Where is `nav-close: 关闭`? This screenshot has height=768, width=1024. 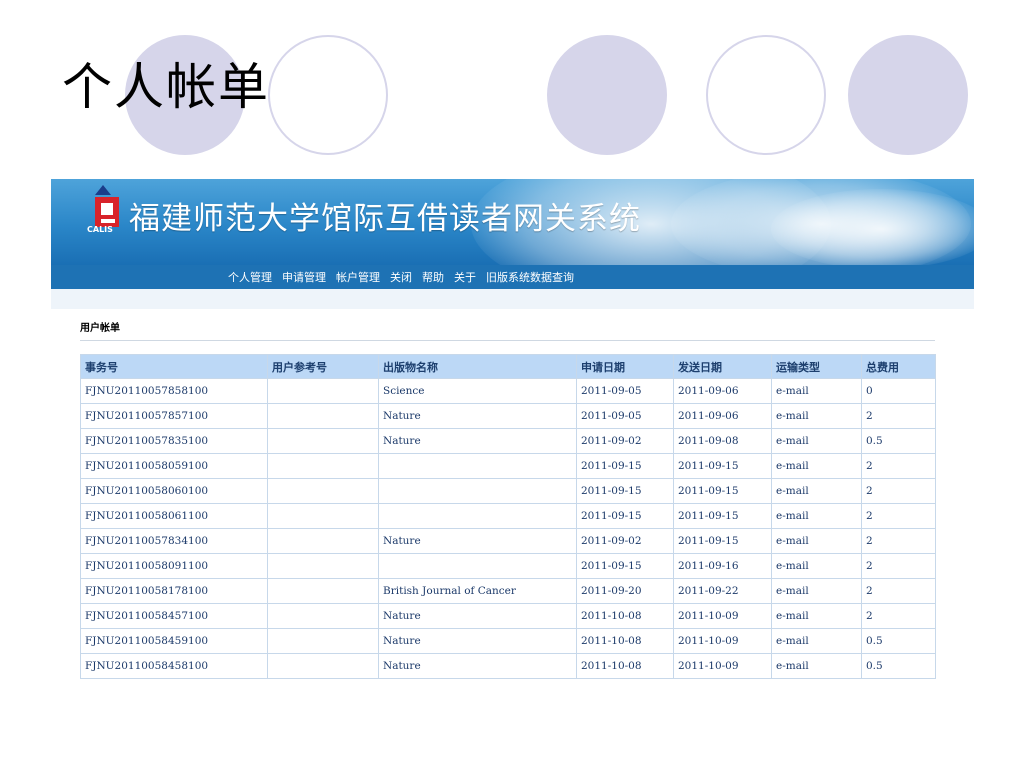 nav-close: 关闭 is located at coordinates (401, 277).